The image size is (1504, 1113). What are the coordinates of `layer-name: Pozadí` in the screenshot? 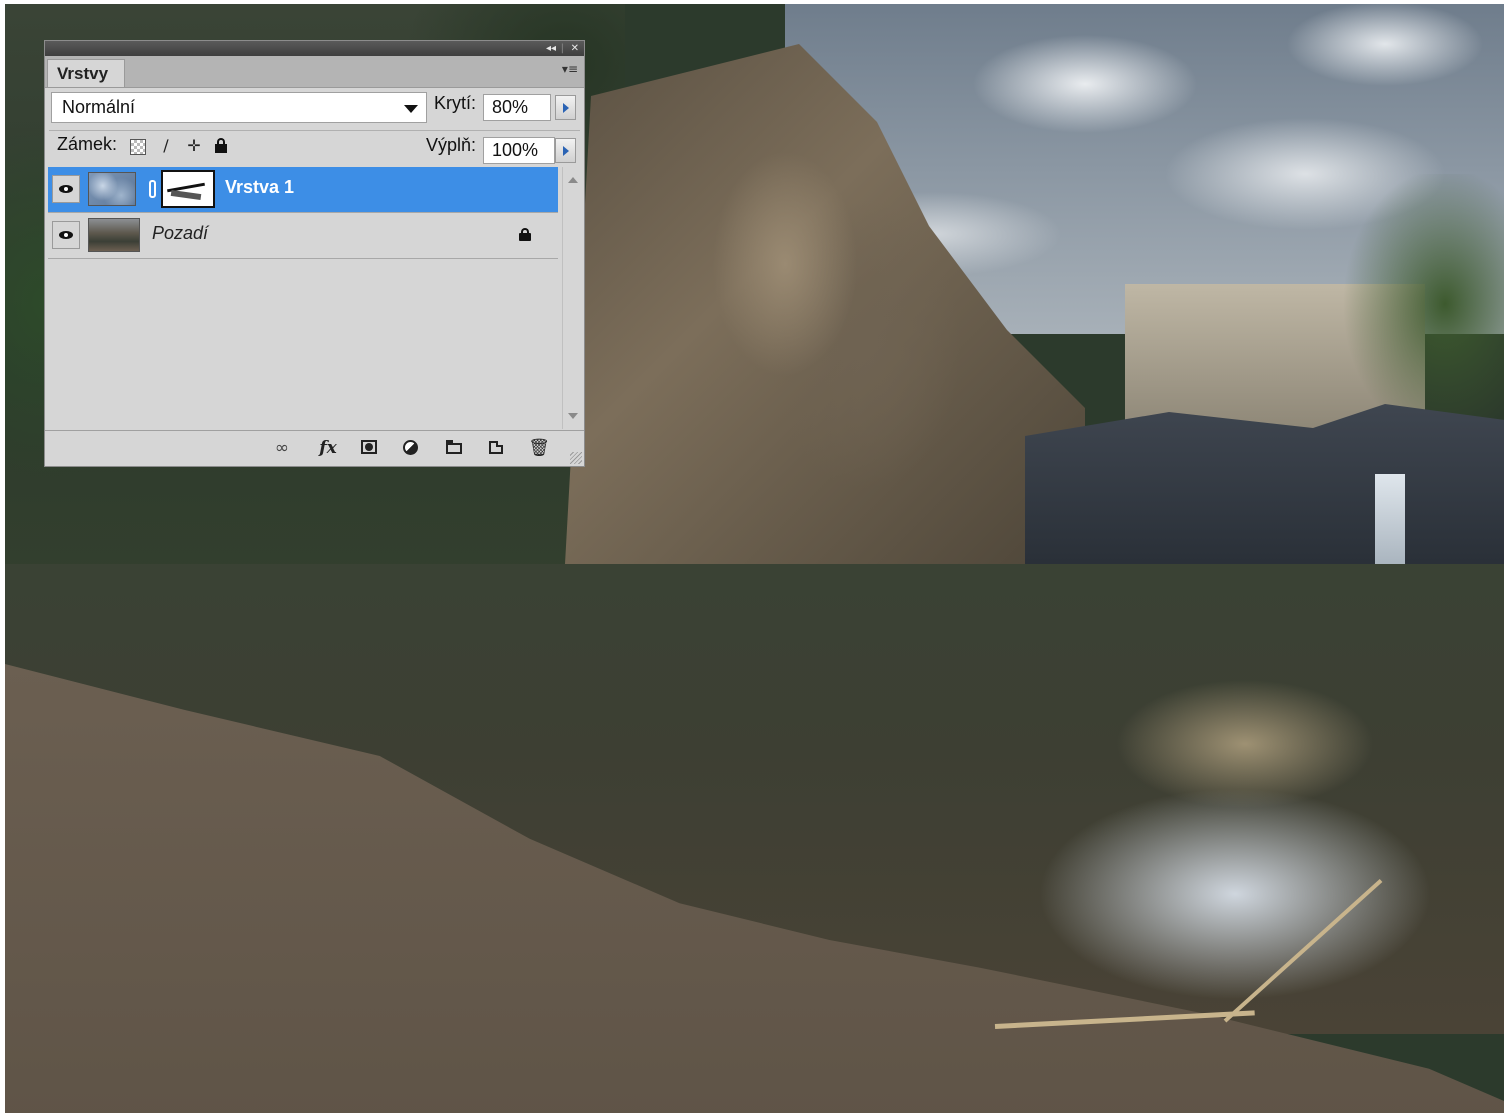 It's located at (180, 233).